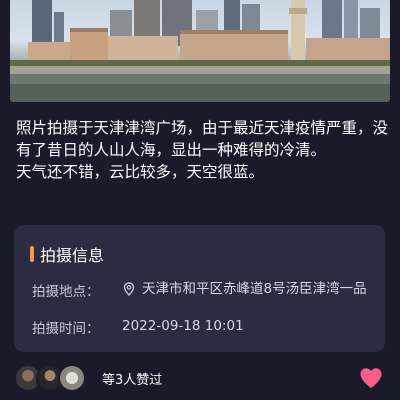 The width and height of the screenshot is (400, 400). I want to click on accent-bar, so click(32, 254).